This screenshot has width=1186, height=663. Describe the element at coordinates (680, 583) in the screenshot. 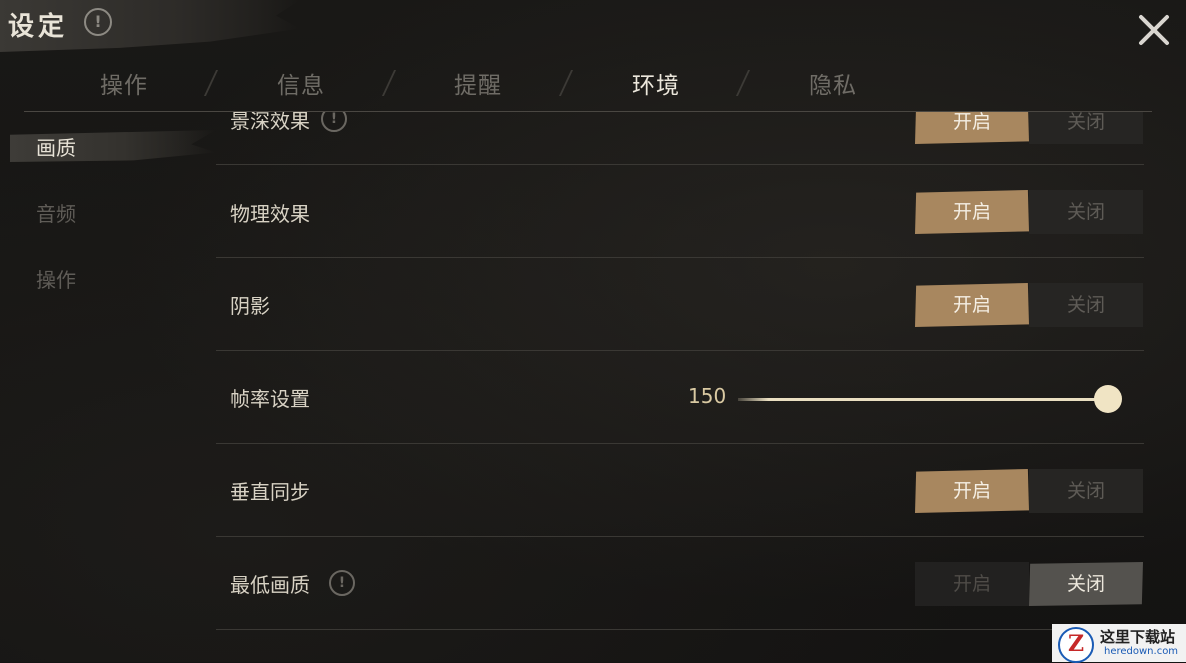

I see `setting-row-lowest-quality: 最低画质 ! 开启 关闭` at that location.